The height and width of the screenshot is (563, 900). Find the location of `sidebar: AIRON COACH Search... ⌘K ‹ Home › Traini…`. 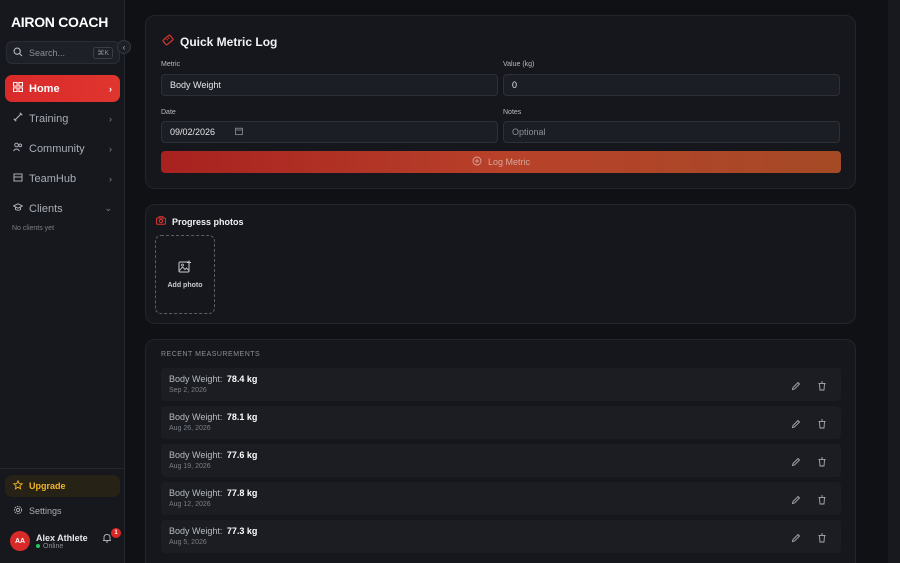

sidebar: AIRON COACH Search... ⌘K ‹ Home › Traini… is located at coordinates (65, 281).